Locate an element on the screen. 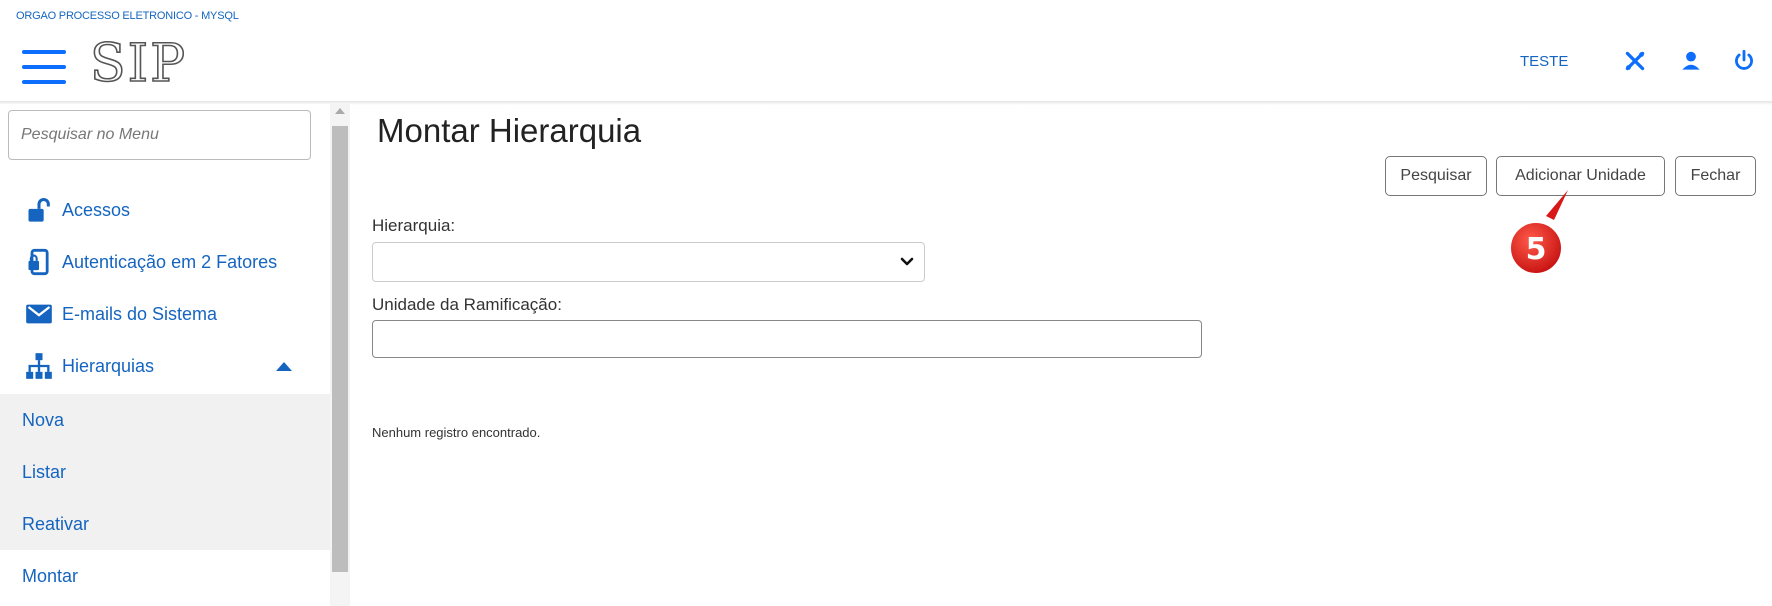  close-button: Fechar is located at coordinates (1715, 176).